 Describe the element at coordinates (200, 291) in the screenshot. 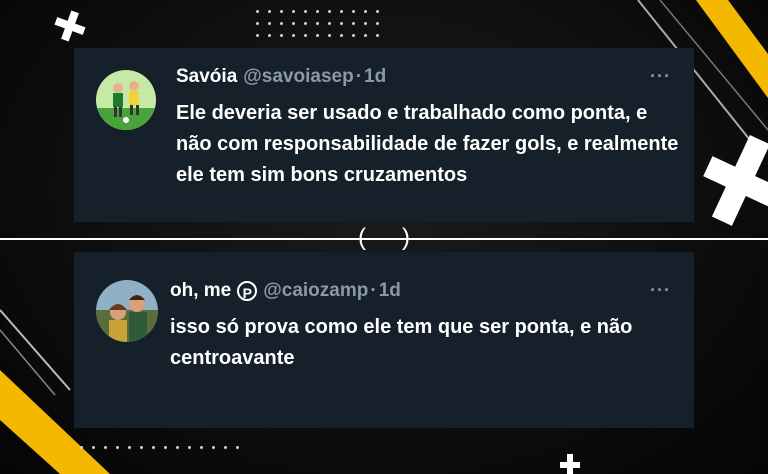

I see `display-name: oh, me` at that location.